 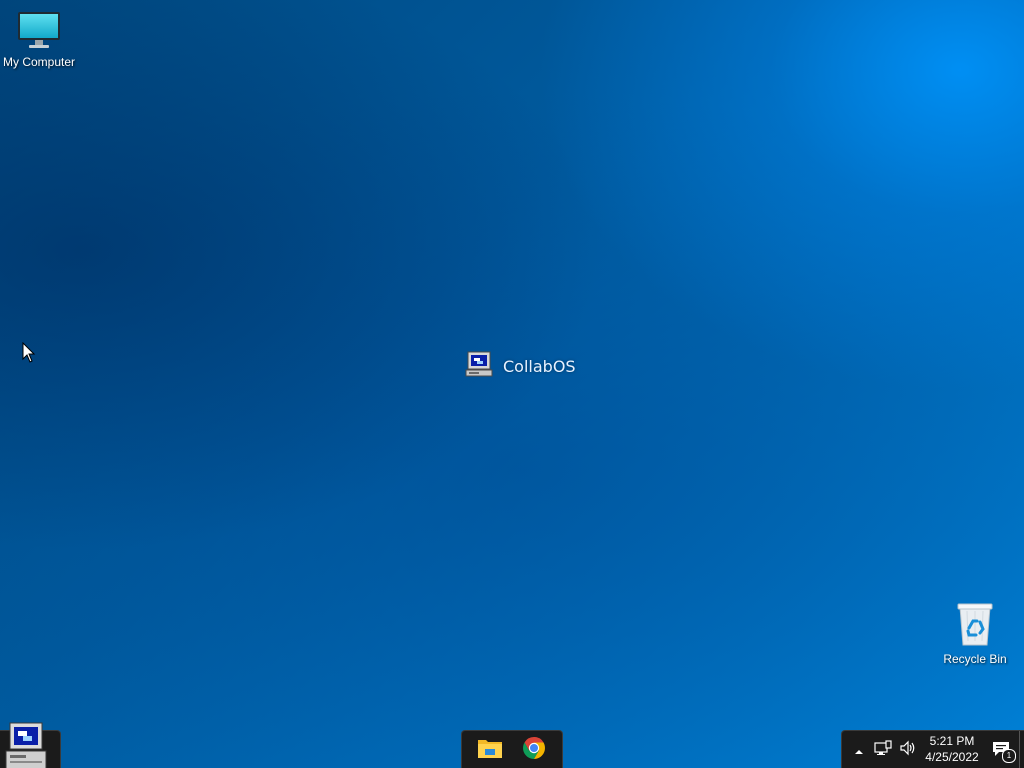 I want to click on recycle-bin-icon, so click(x=975, y=625).